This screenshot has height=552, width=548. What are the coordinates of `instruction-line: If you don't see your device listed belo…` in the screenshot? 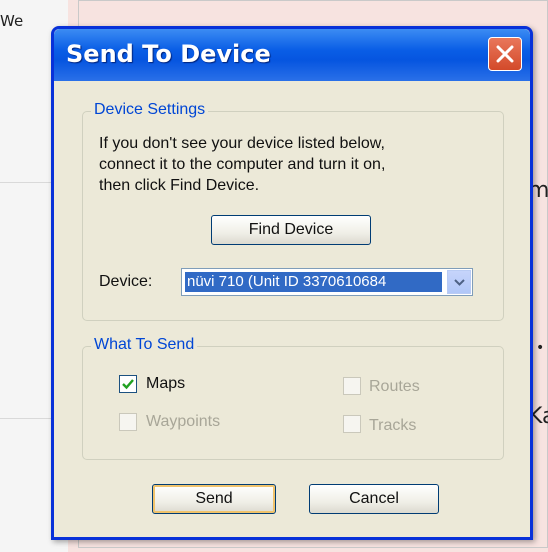 It's located at (242, 143).